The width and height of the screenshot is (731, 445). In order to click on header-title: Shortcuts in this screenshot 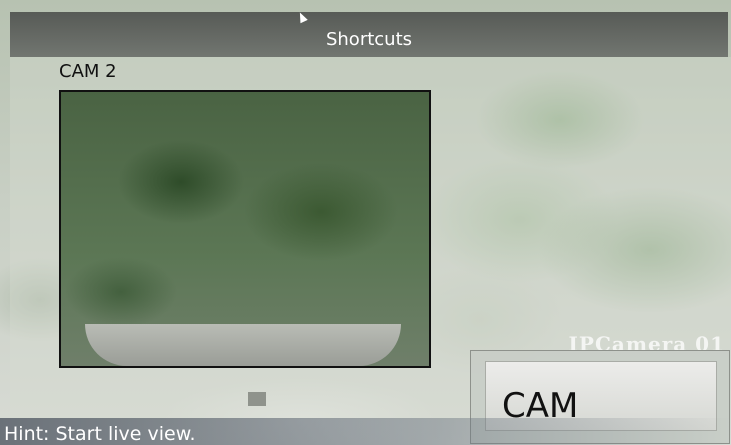, I will do `click(369, 39)`.